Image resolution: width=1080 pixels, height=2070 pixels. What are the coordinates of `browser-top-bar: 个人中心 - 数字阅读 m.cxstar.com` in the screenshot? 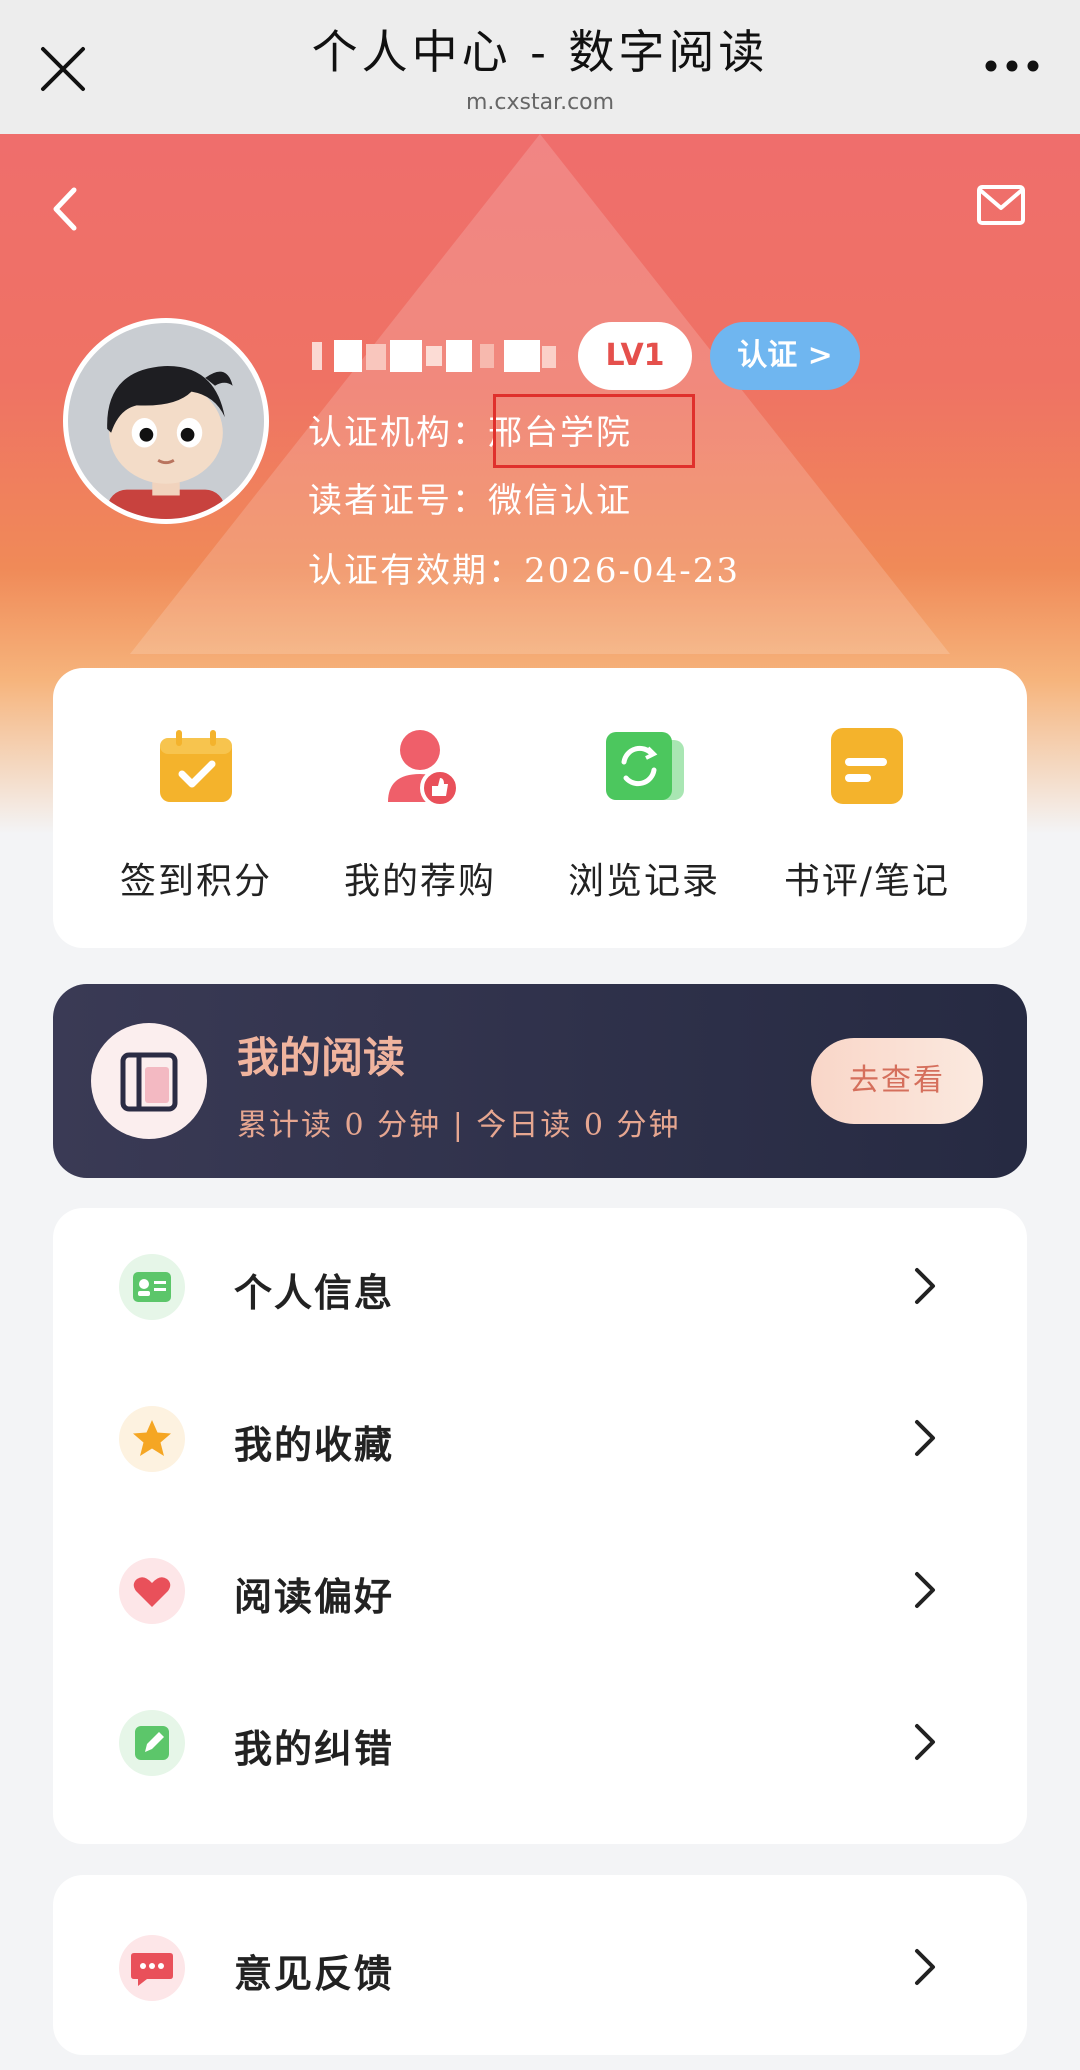 It's located at (540, 67).